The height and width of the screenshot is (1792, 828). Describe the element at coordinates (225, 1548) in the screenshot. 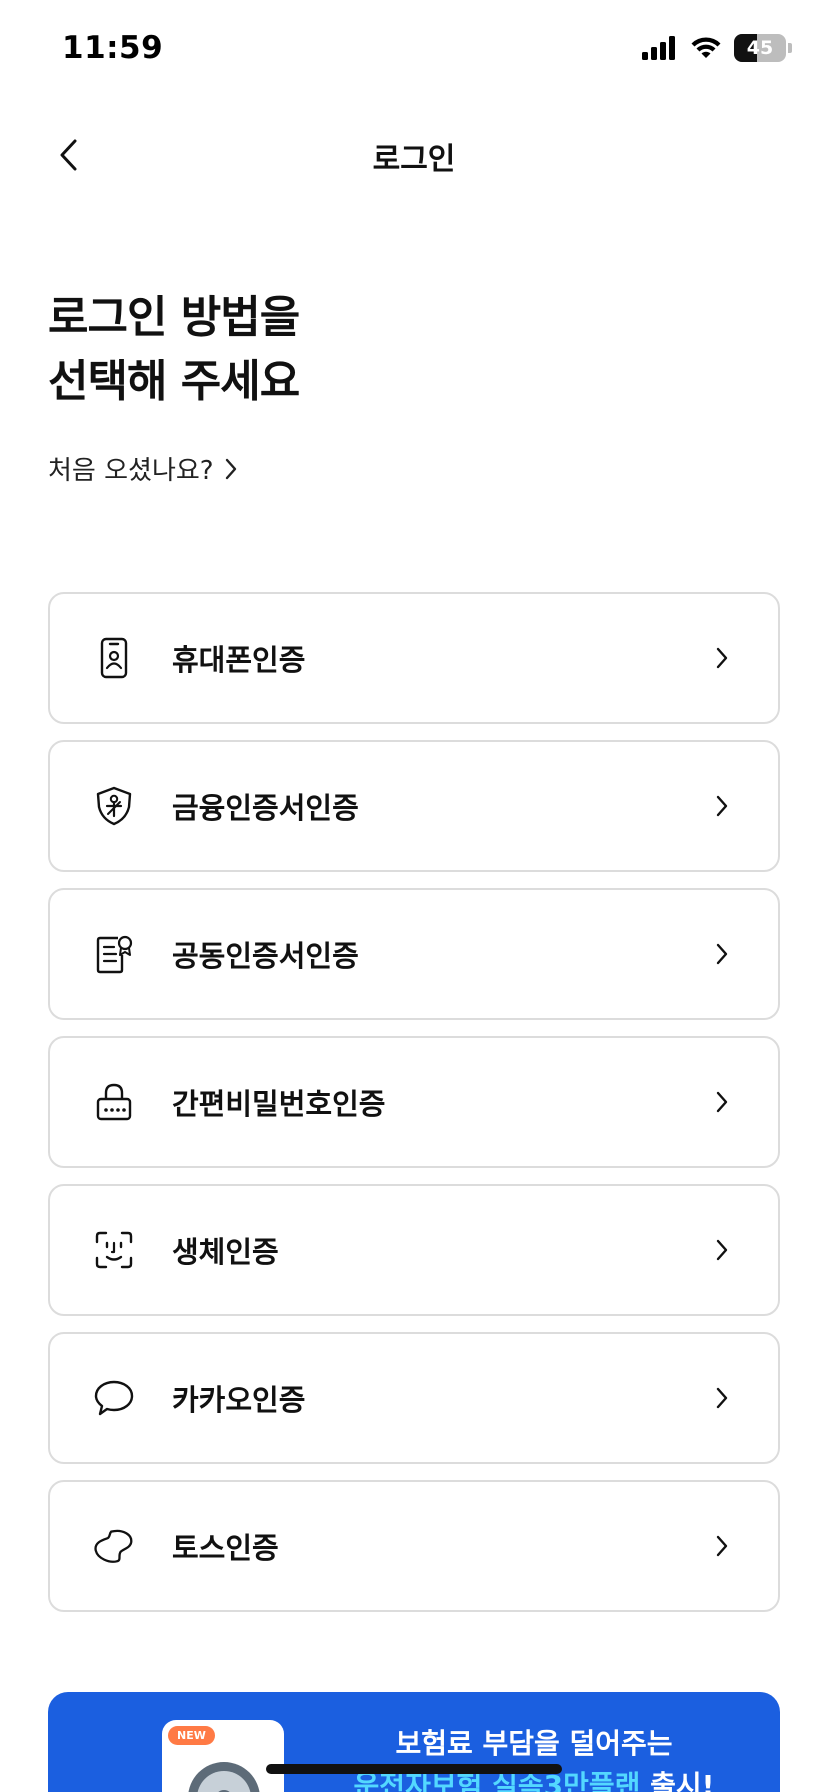

I see `method-label: 토스인증` at that location.